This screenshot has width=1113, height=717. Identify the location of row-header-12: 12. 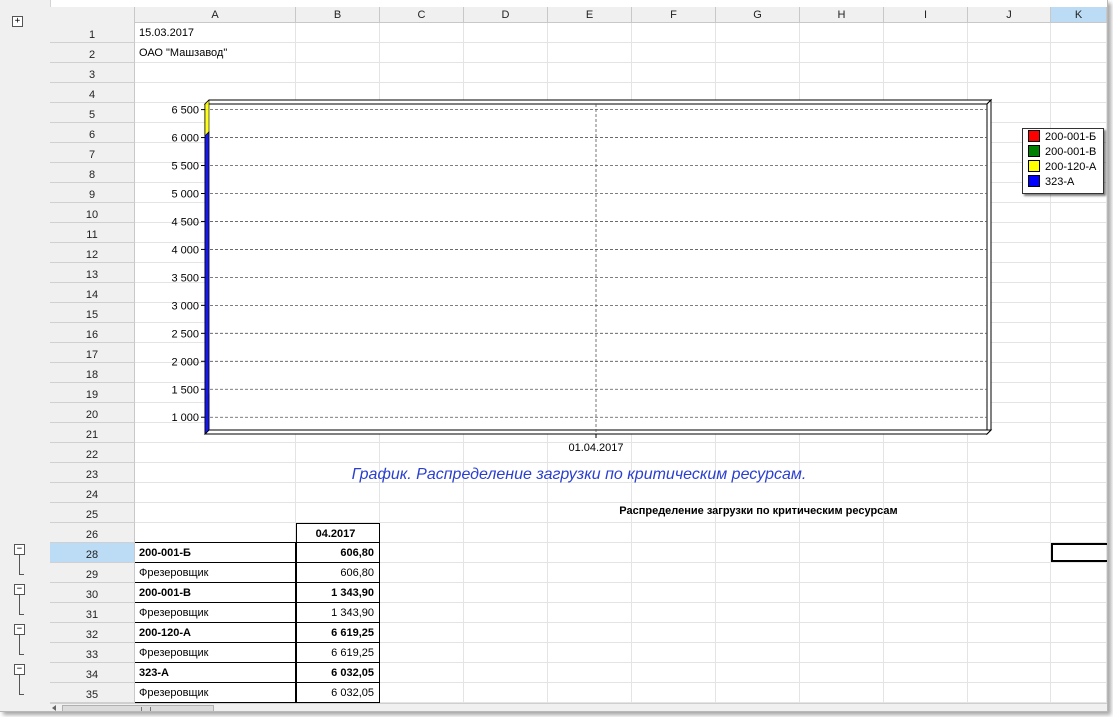
(92, 253).